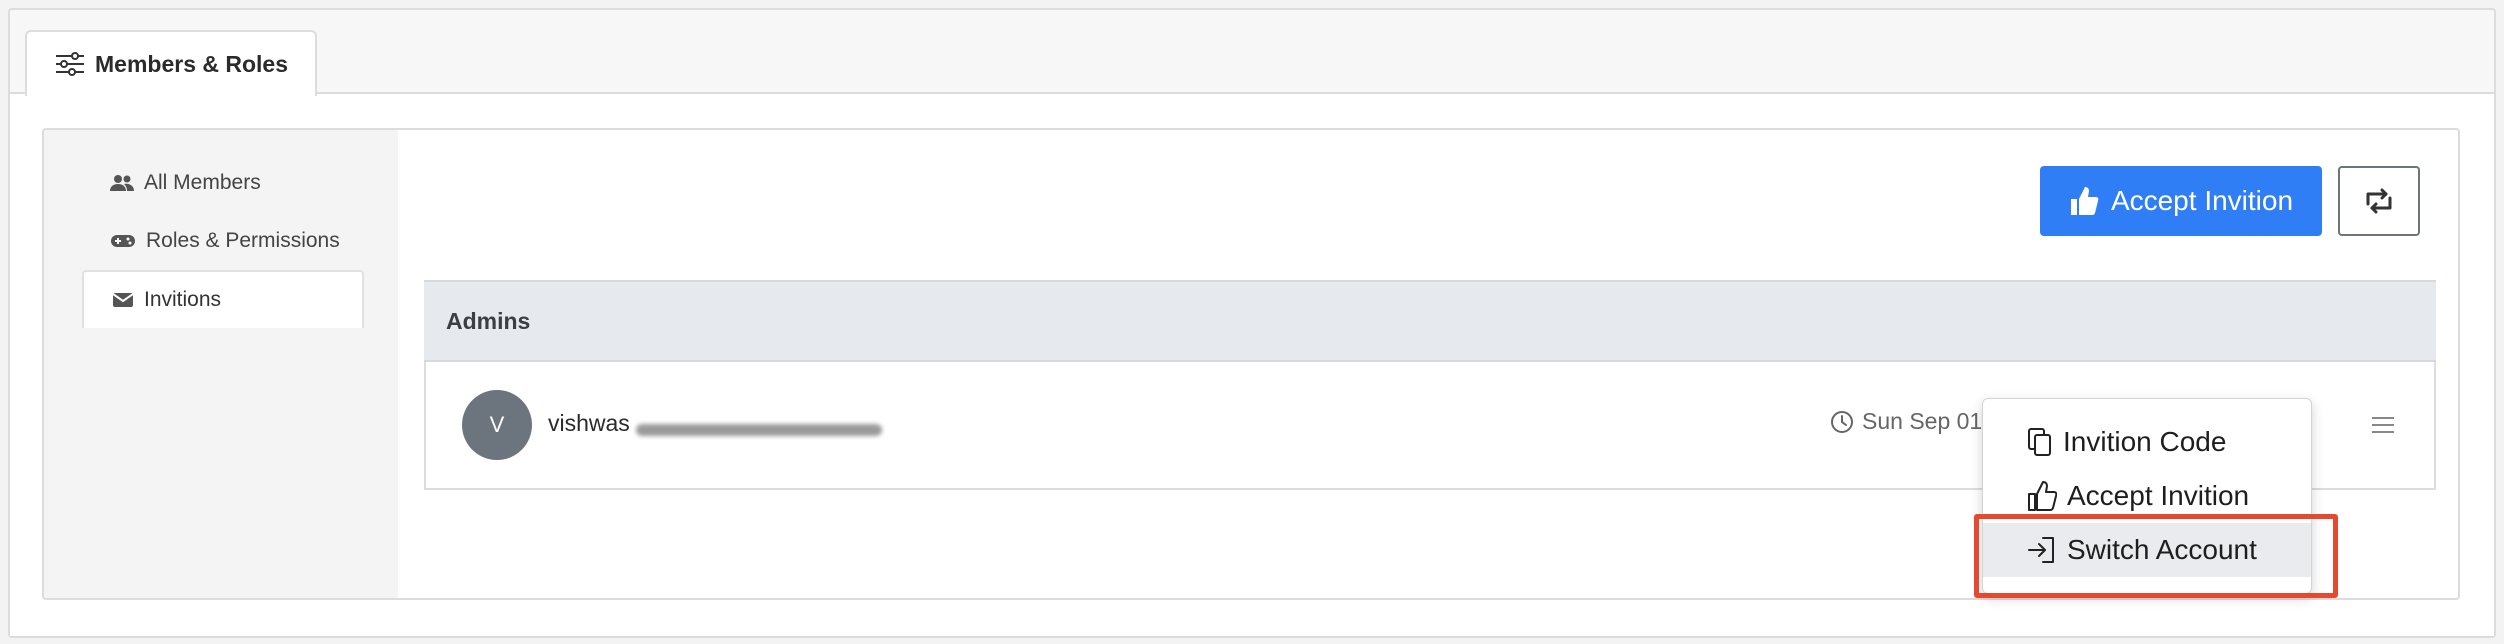 This screenshot has height=644, width=2504. Describe the element at coordinates (243, 240) in the screenshot. I see `sidebar-item-label: Roles & Permissions` at that location.